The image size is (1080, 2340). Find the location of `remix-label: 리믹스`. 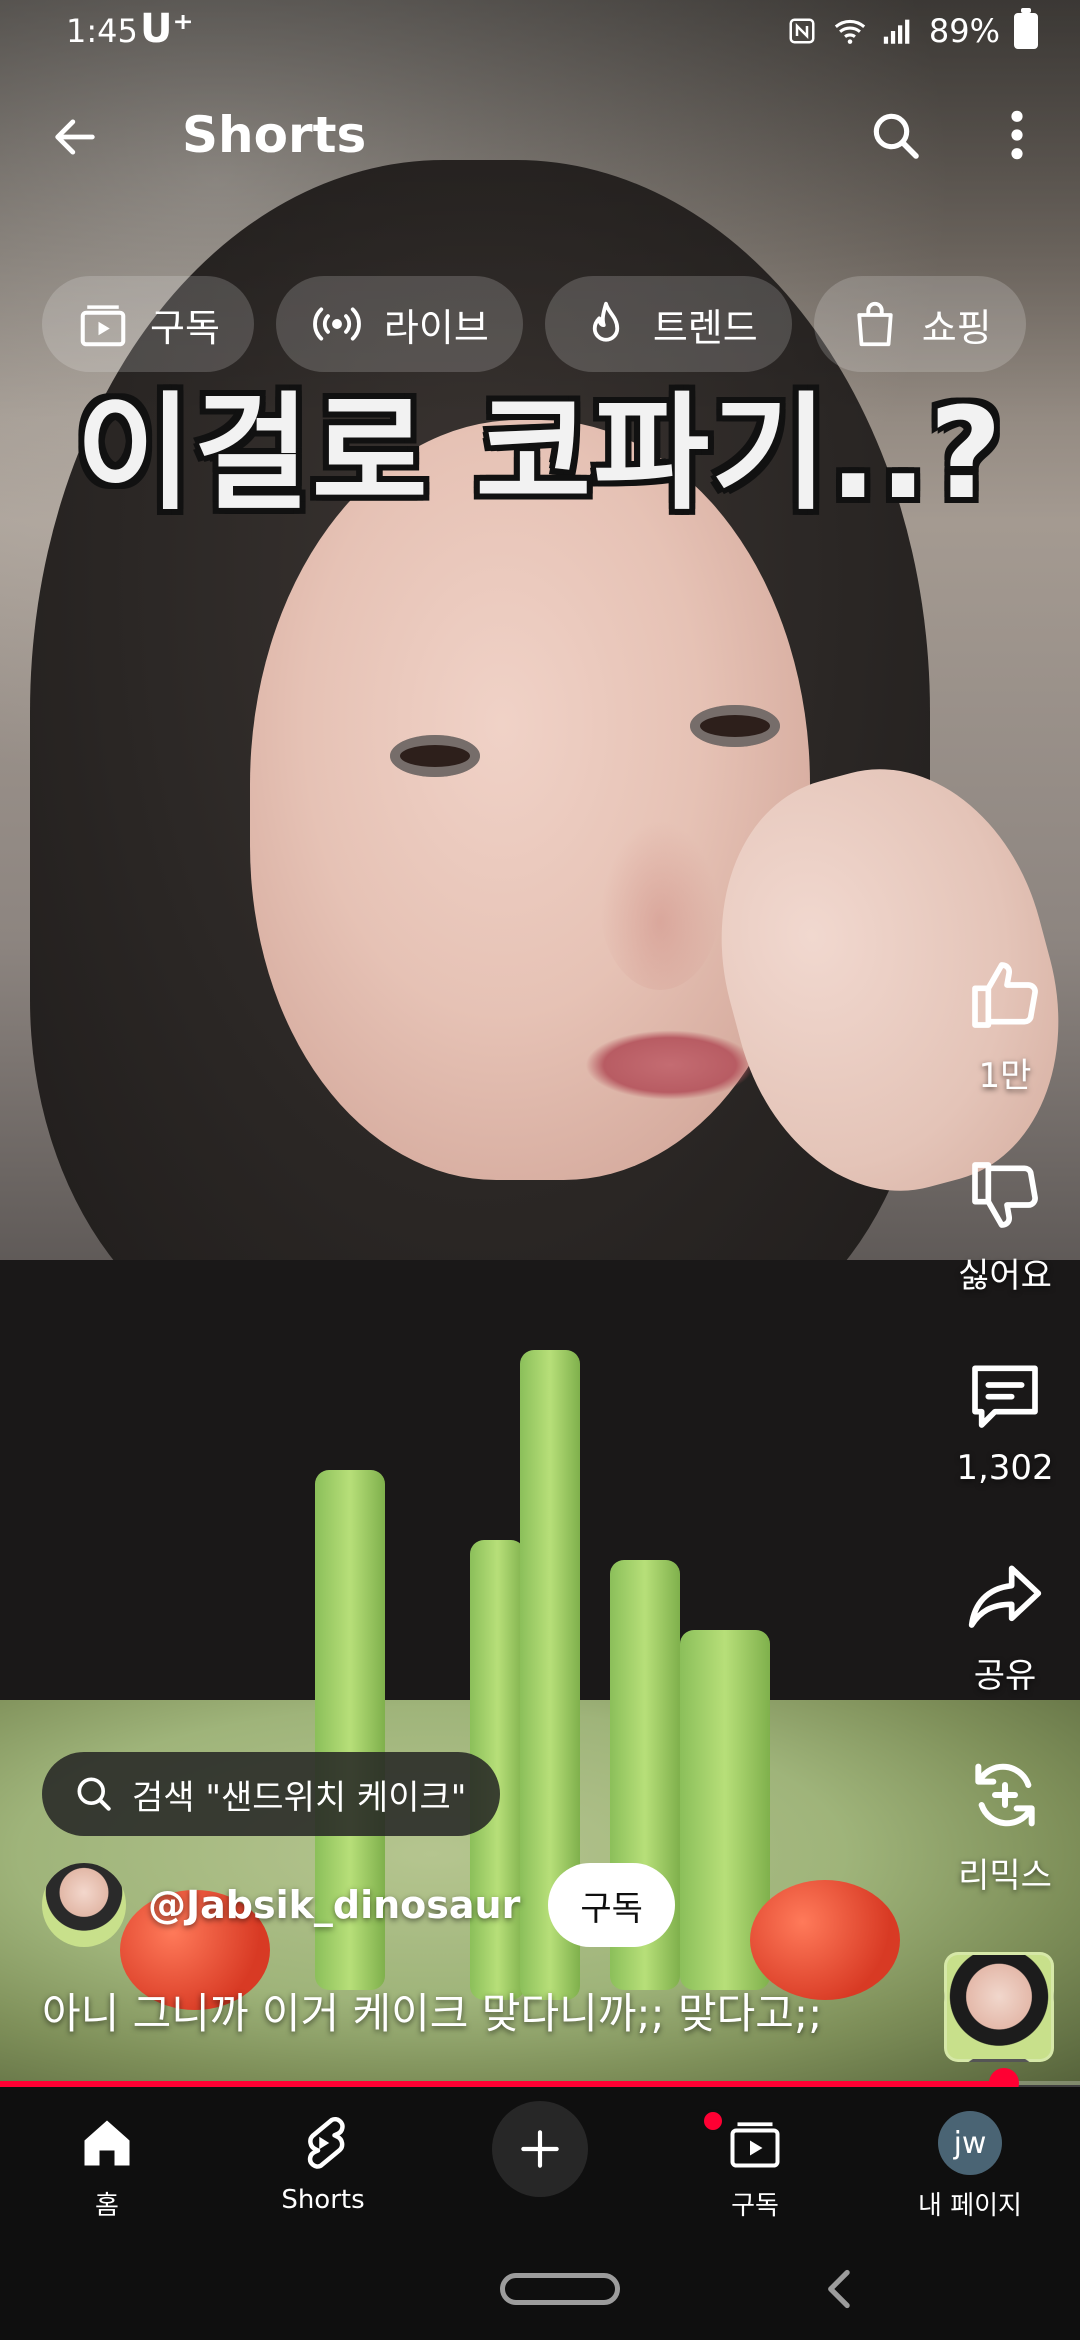

remix-label: 리믹스 is located at coordinates (1005, 1876).